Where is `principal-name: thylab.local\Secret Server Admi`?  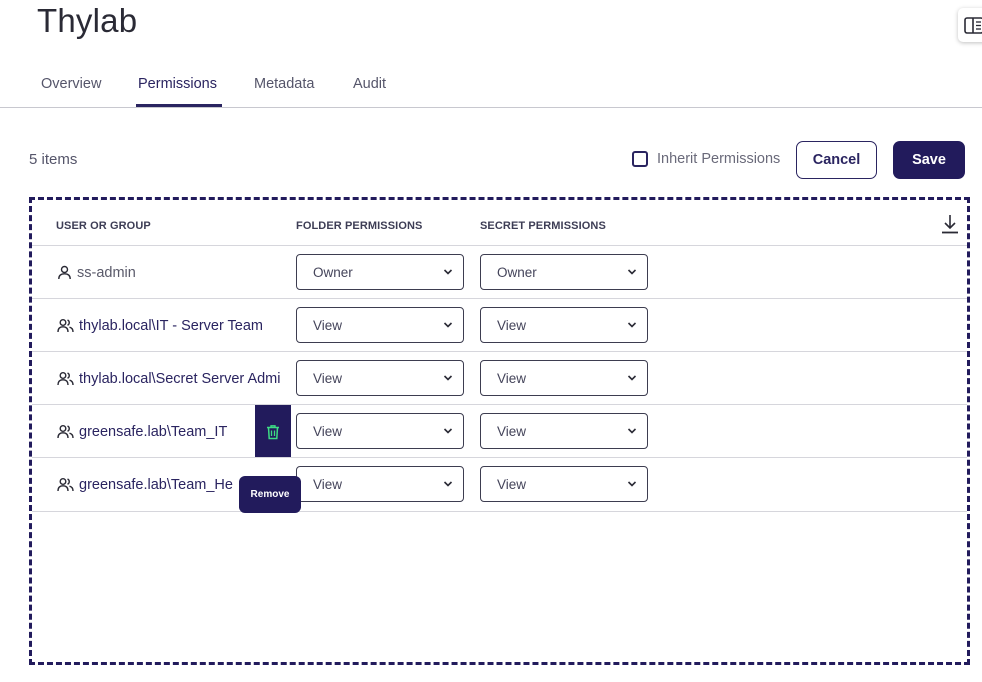 principal-name: thylab.local\Secret Server Admi is located at coordinates (180, 378).